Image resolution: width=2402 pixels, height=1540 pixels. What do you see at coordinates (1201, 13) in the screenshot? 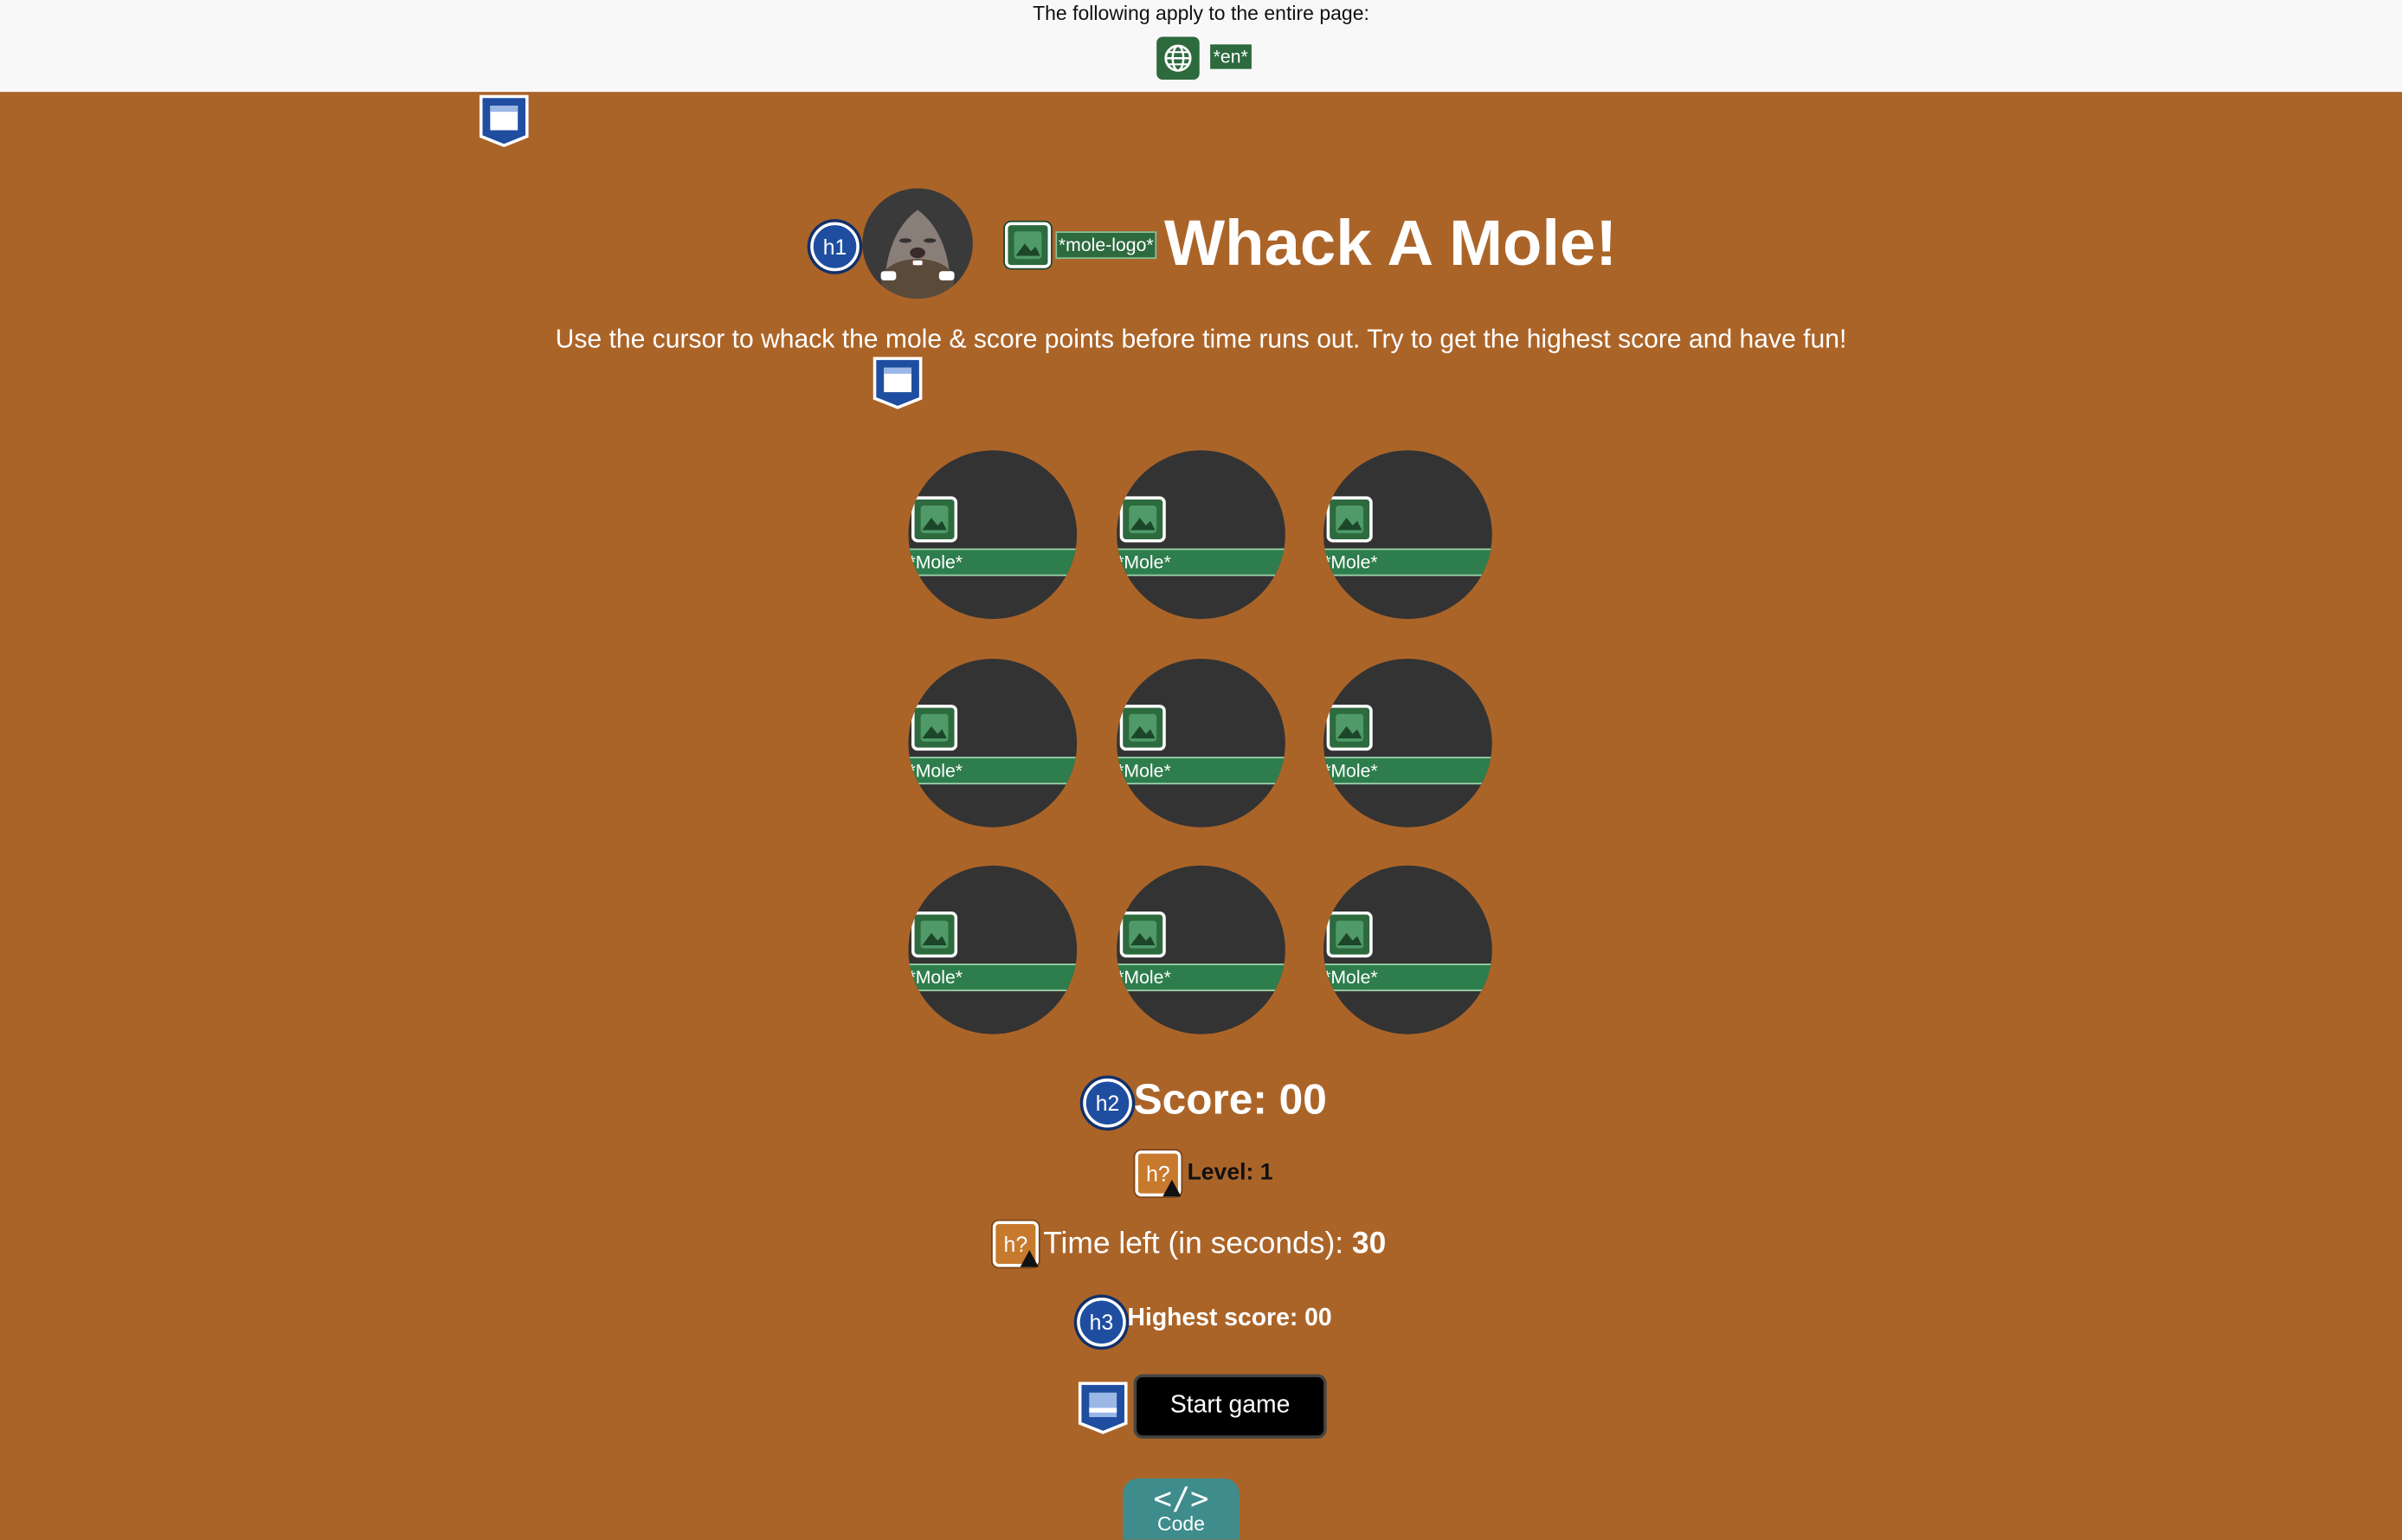
I see `page-notice: The following apply to the entire page:` at bounding box center [1201, 13].